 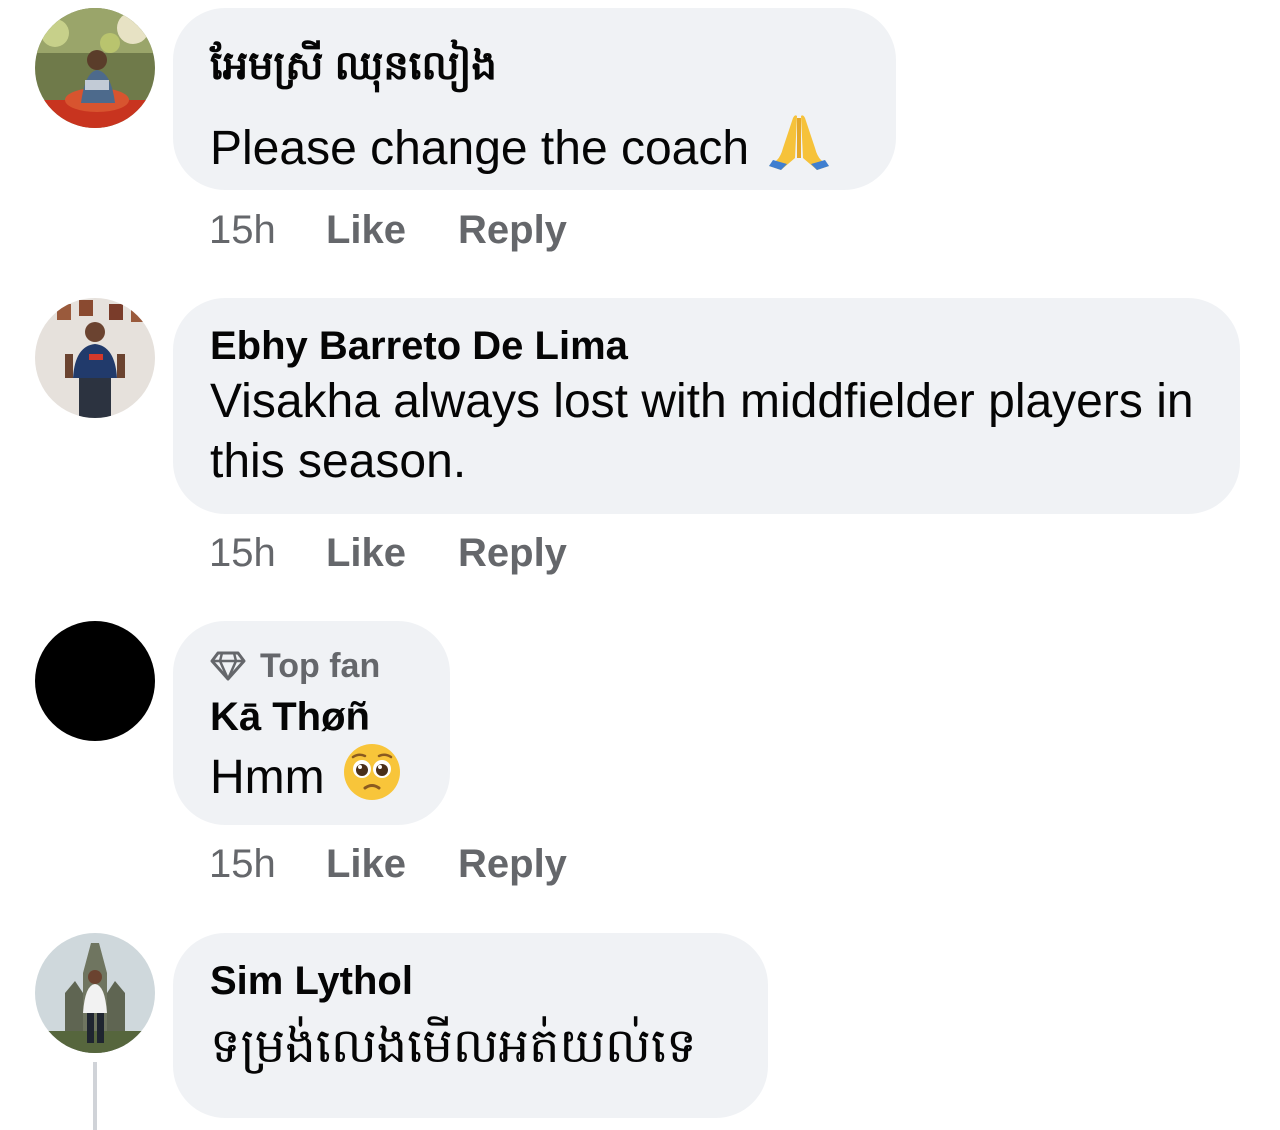 What do you see at coordinates (372, 779) in the screenshot?
I see `pleading-face-emoji` at bounding box center [372, 779].